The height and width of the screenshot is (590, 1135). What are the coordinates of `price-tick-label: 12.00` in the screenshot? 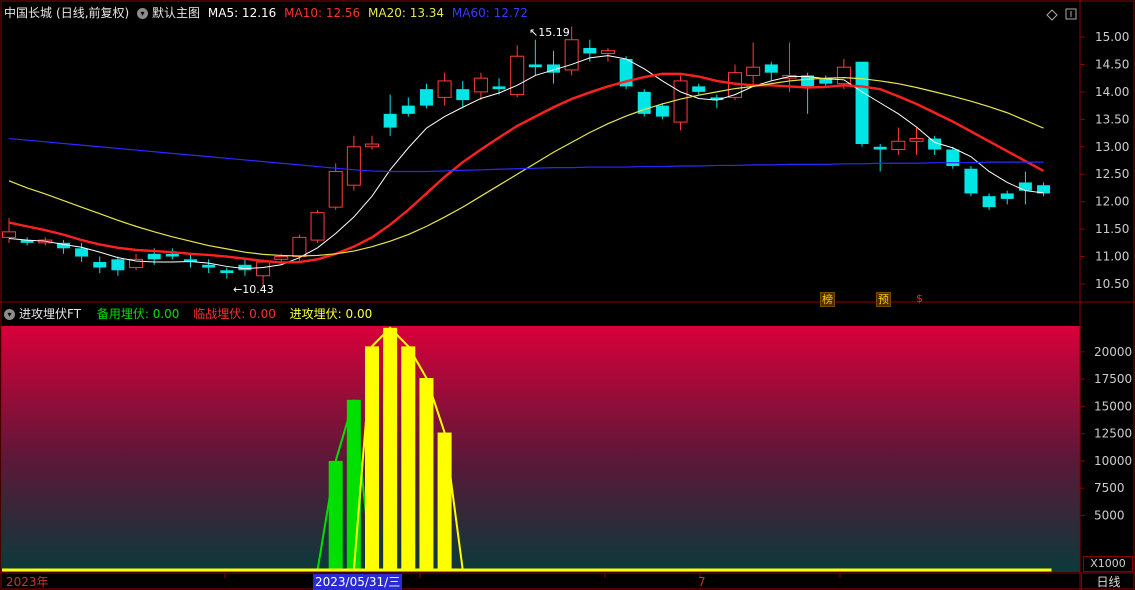 It's located at (1112, 202).